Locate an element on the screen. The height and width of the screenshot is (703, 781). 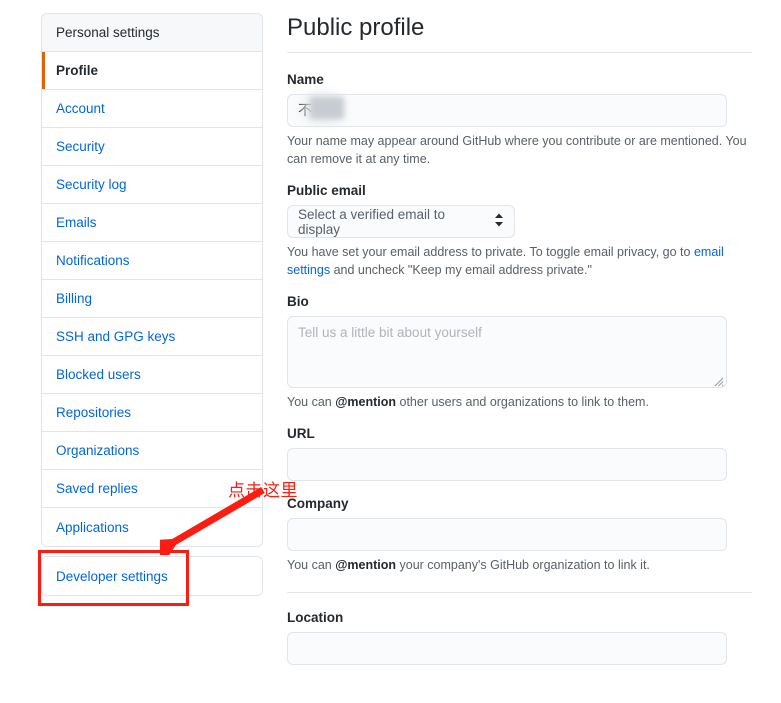
bio-label: Bio is located at coordinates (298, 301).